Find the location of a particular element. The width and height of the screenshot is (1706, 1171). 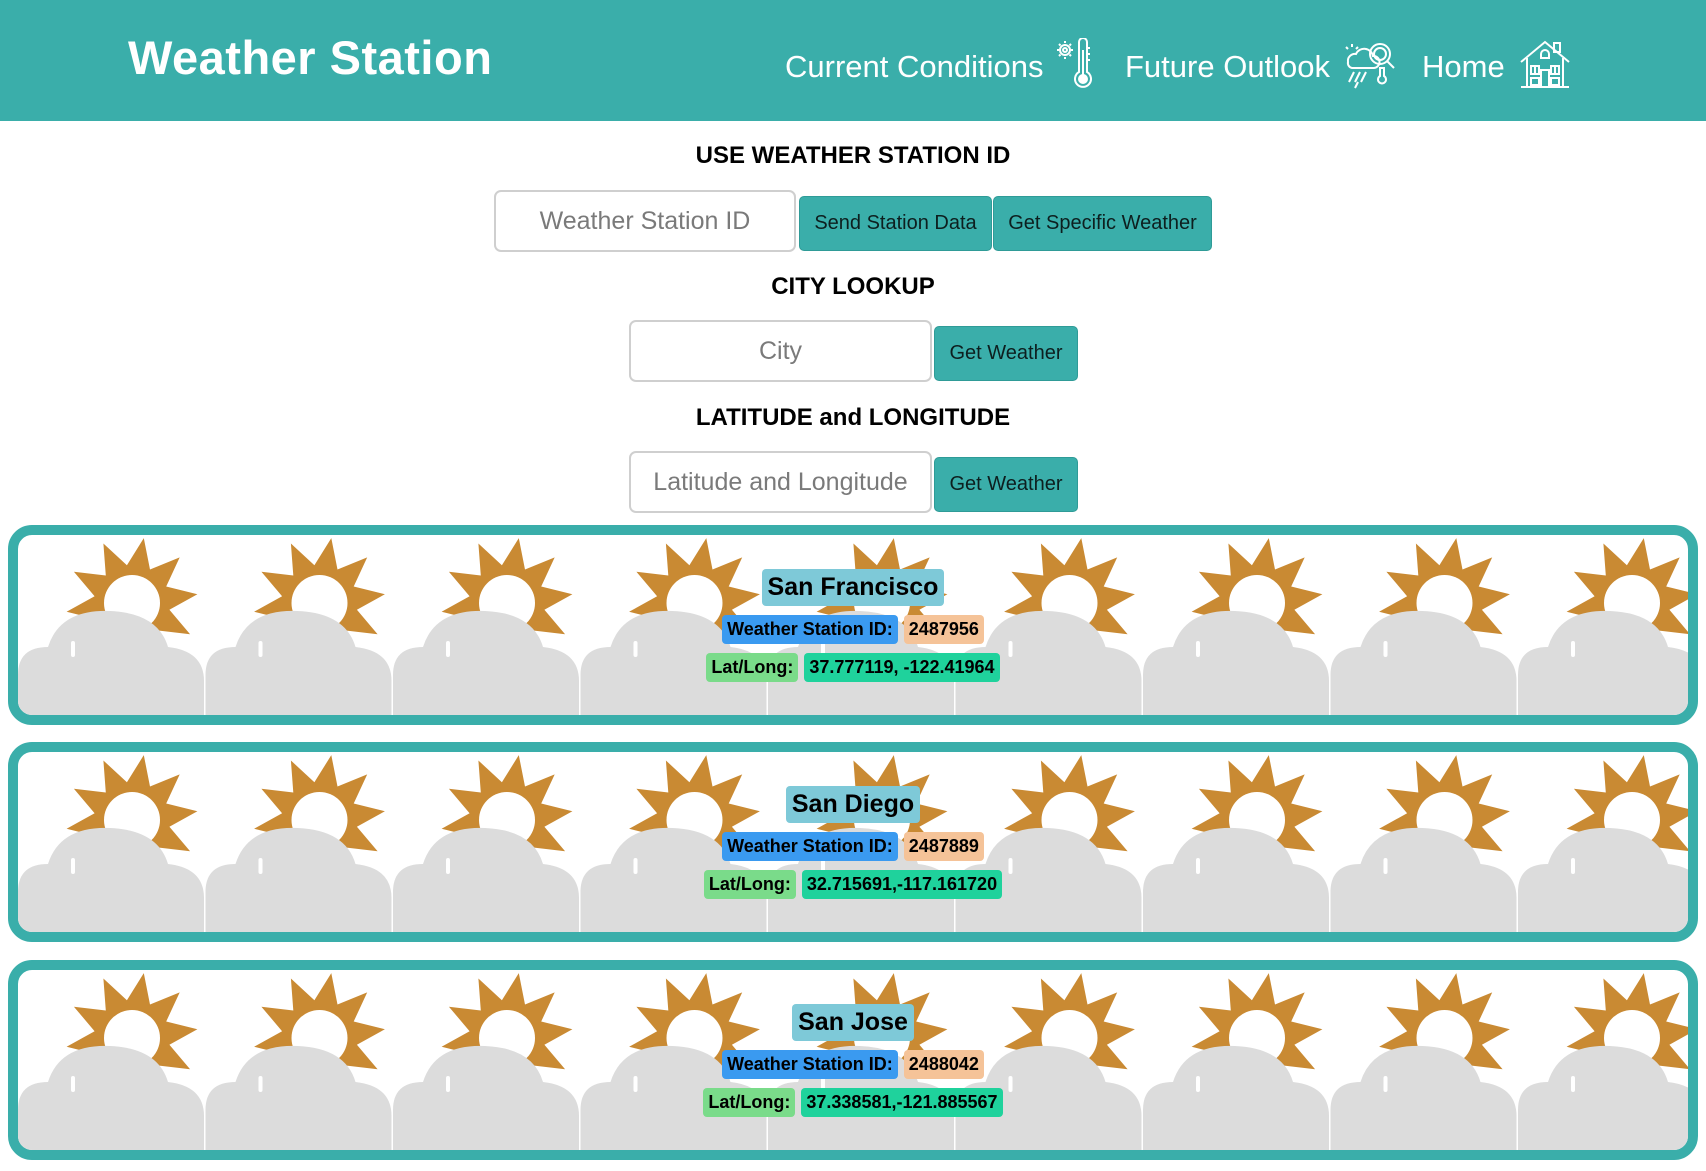

station-city-name: San Diego is located at coordinates (853, 804).